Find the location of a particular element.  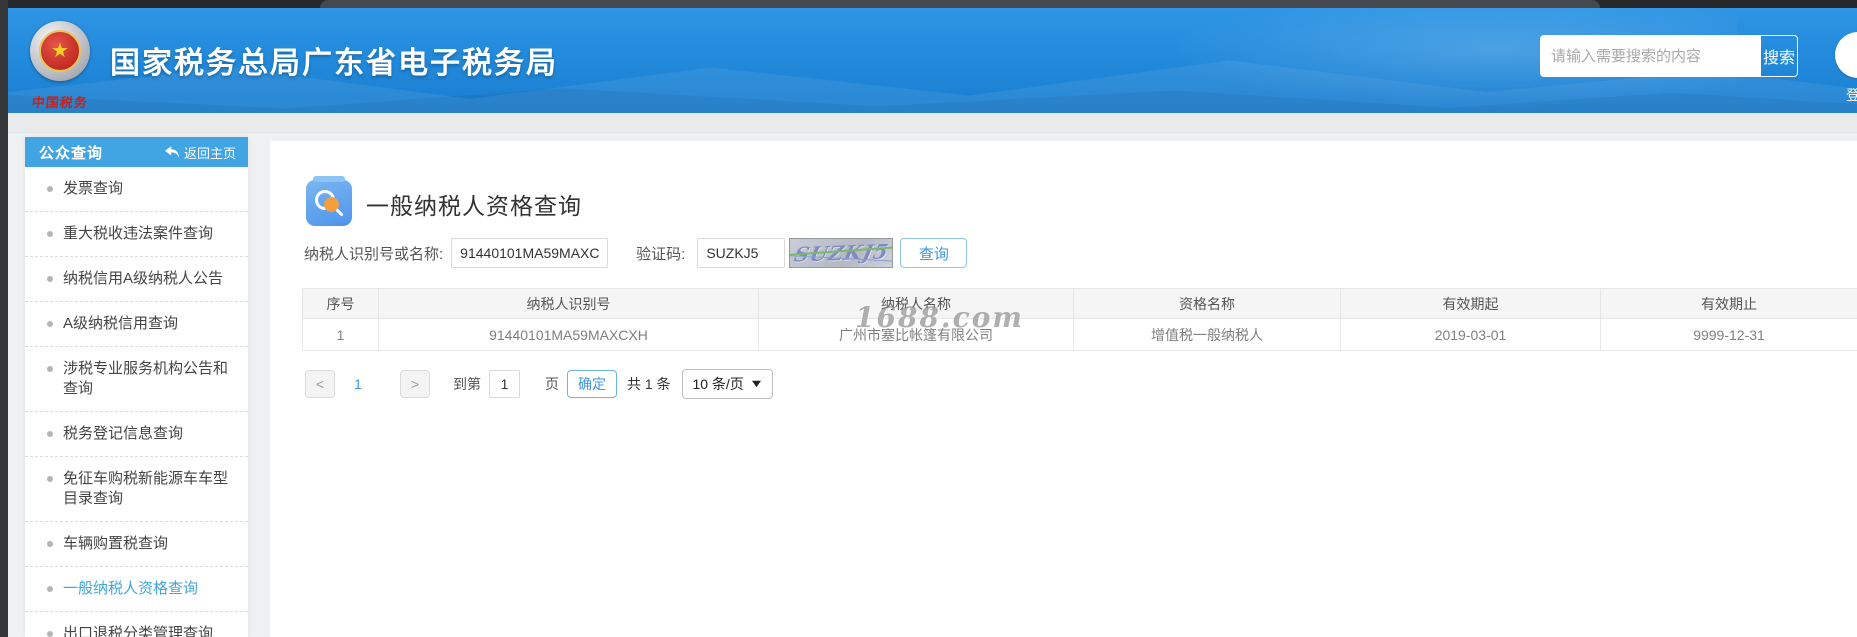

sidebar-item-label: 重大税收违法案件查询 is located at coordinates (138, 233).